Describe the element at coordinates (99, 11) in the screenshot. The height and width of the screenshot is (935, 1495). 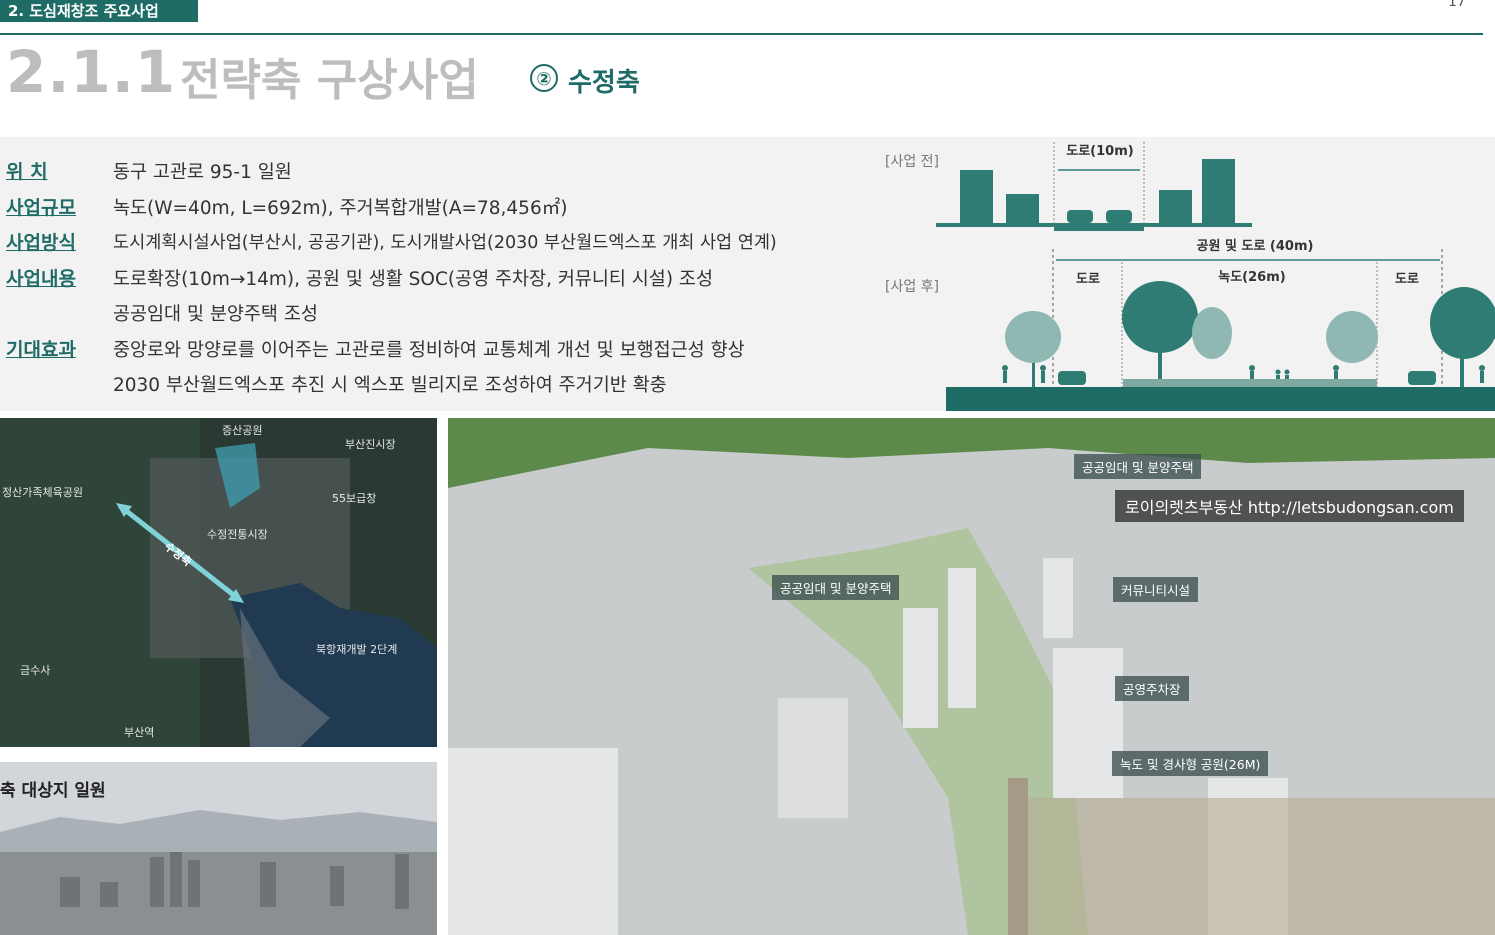
I see `section-tab: 2. 도심재창조 주요사업` at that location.